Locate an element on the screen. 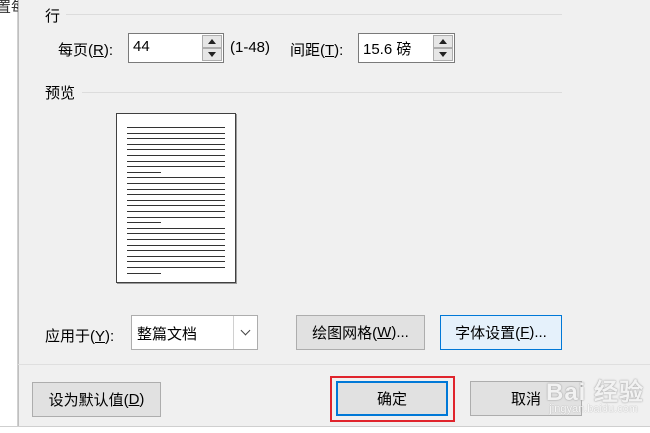 The image size is (650, 433). chevron-down-icon is located at coordinates (245, 330).